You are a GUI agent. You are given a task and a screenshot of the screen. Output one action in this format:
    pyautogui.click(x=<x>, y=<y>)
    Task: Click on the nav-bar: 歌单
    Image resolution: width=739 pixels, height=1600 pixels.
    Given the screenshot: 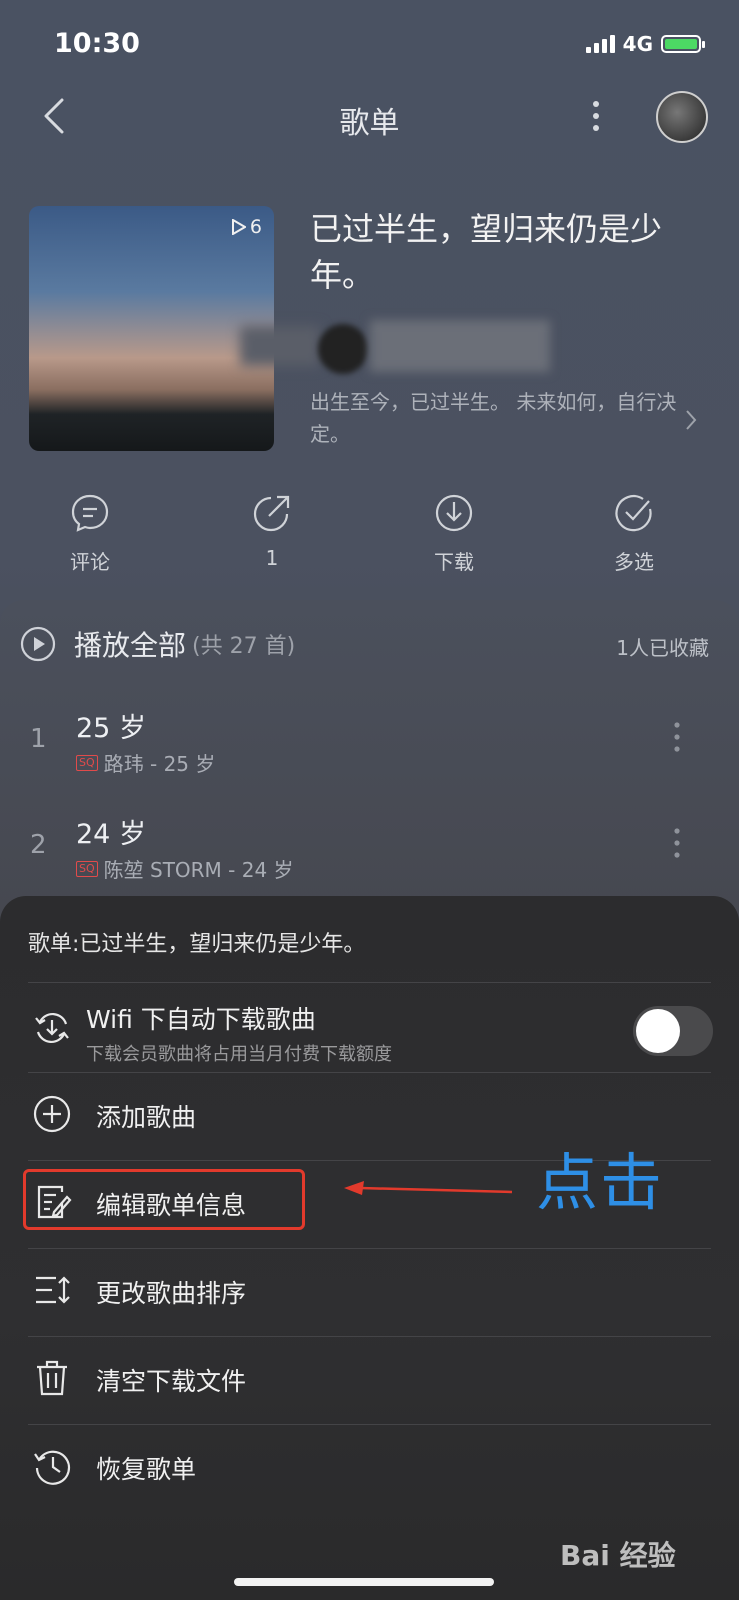 What is the action you would take?
    pyautogui.click(x=369, y=116)
    